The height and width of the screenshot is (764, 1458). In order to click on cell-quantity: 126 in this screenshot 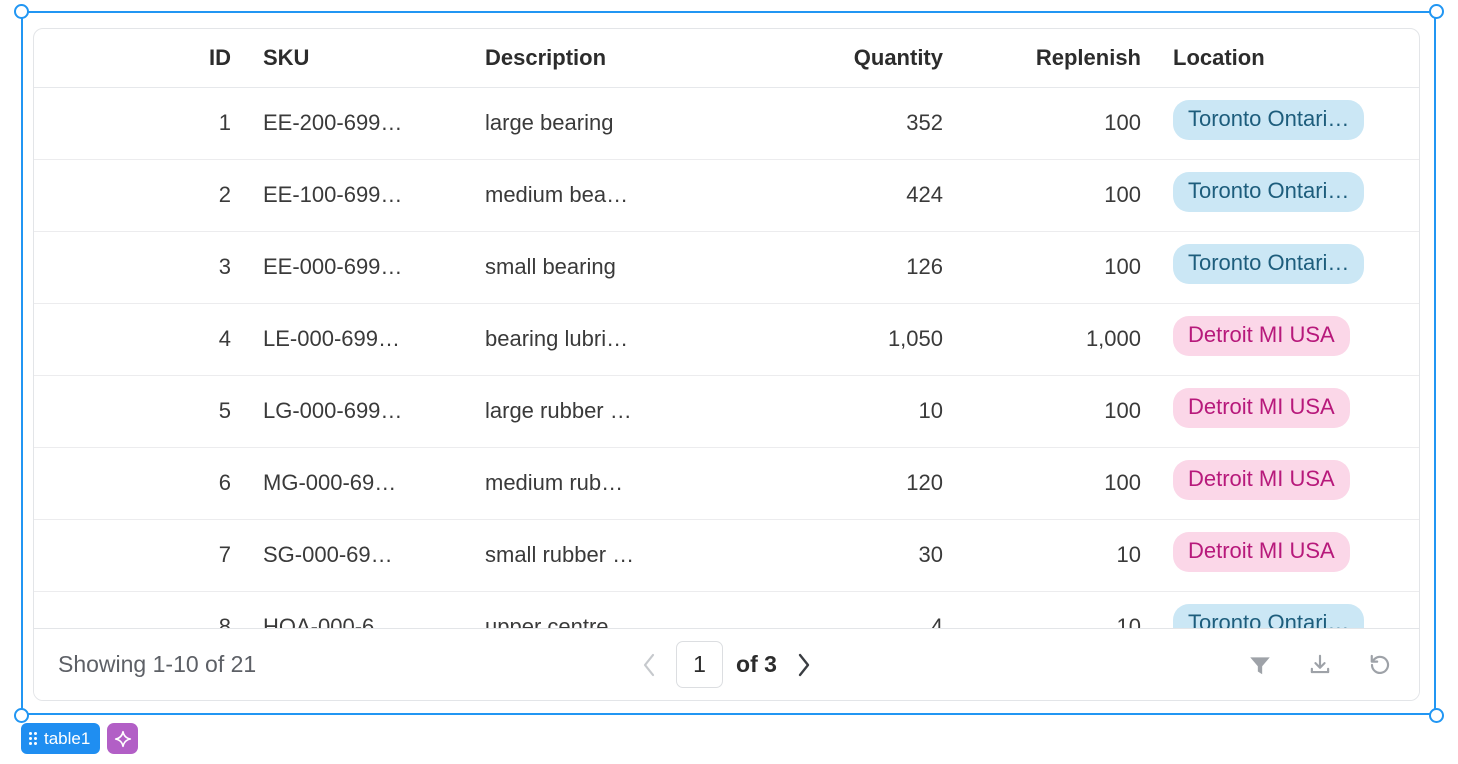, I will do `click(859, 267)`.